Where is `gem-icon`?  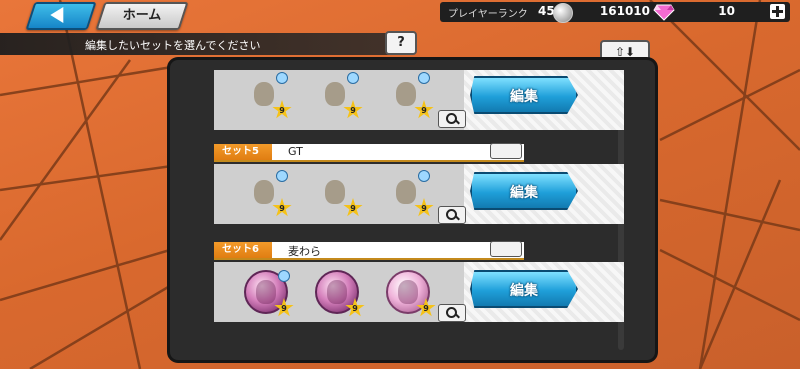 gem-icon is located at coordinates (664, 12).